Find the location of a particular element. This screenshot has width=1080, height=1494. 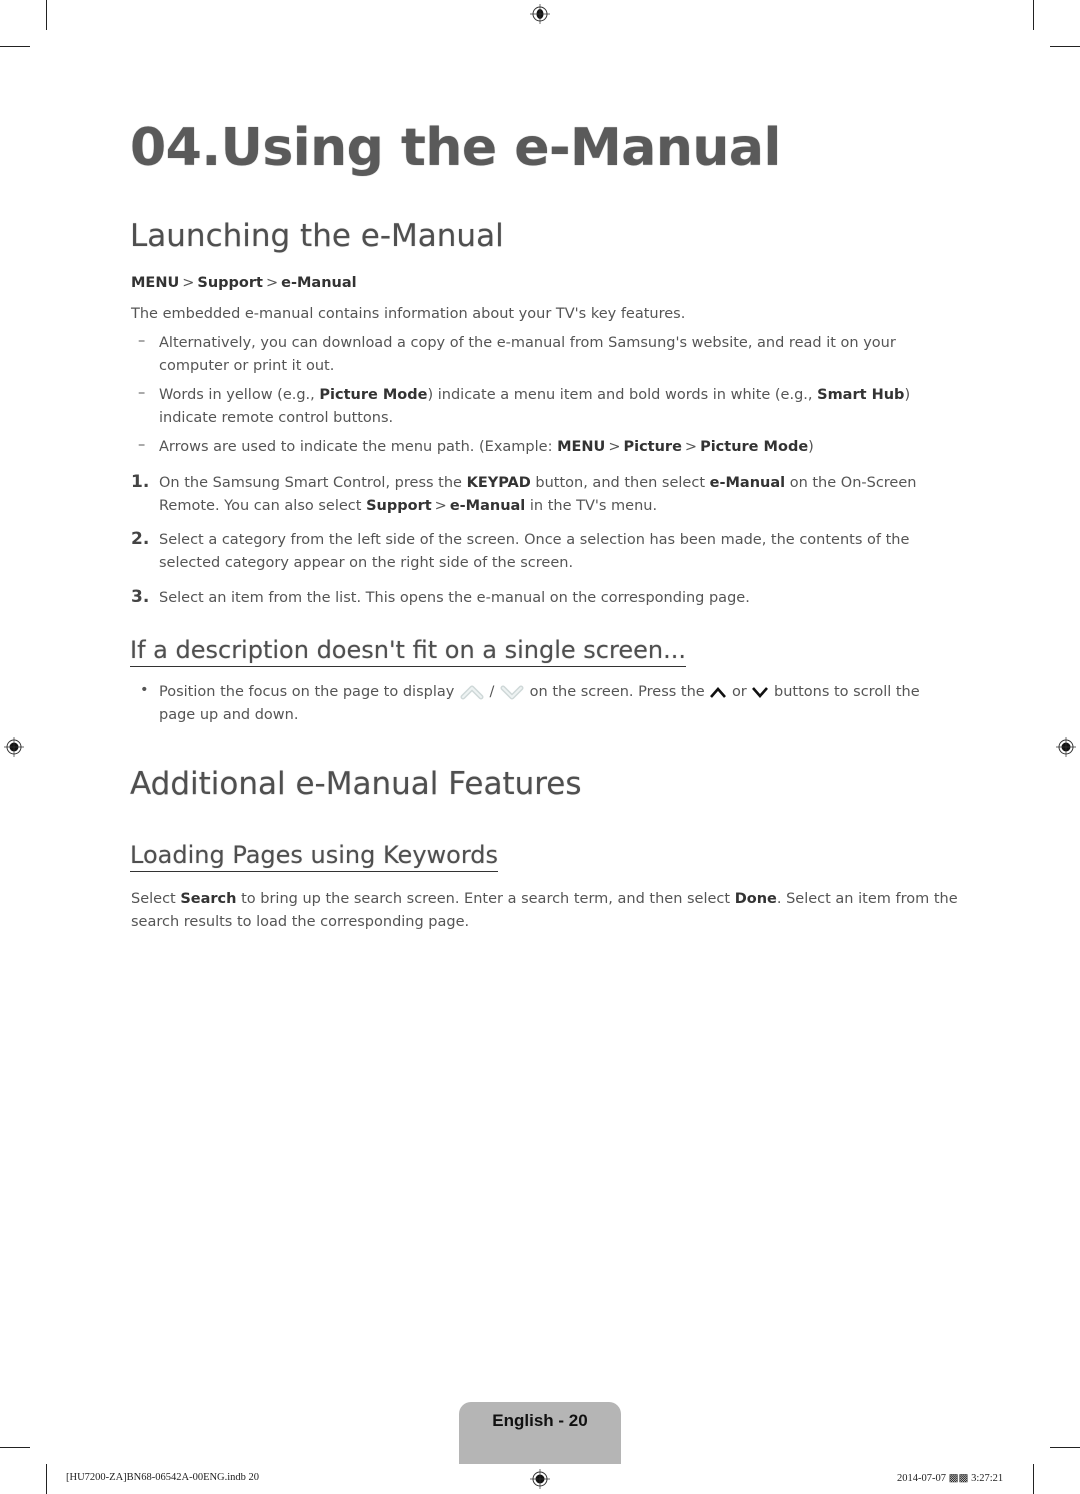

page-label: English - 20 is located at coordinates (540, 1420).